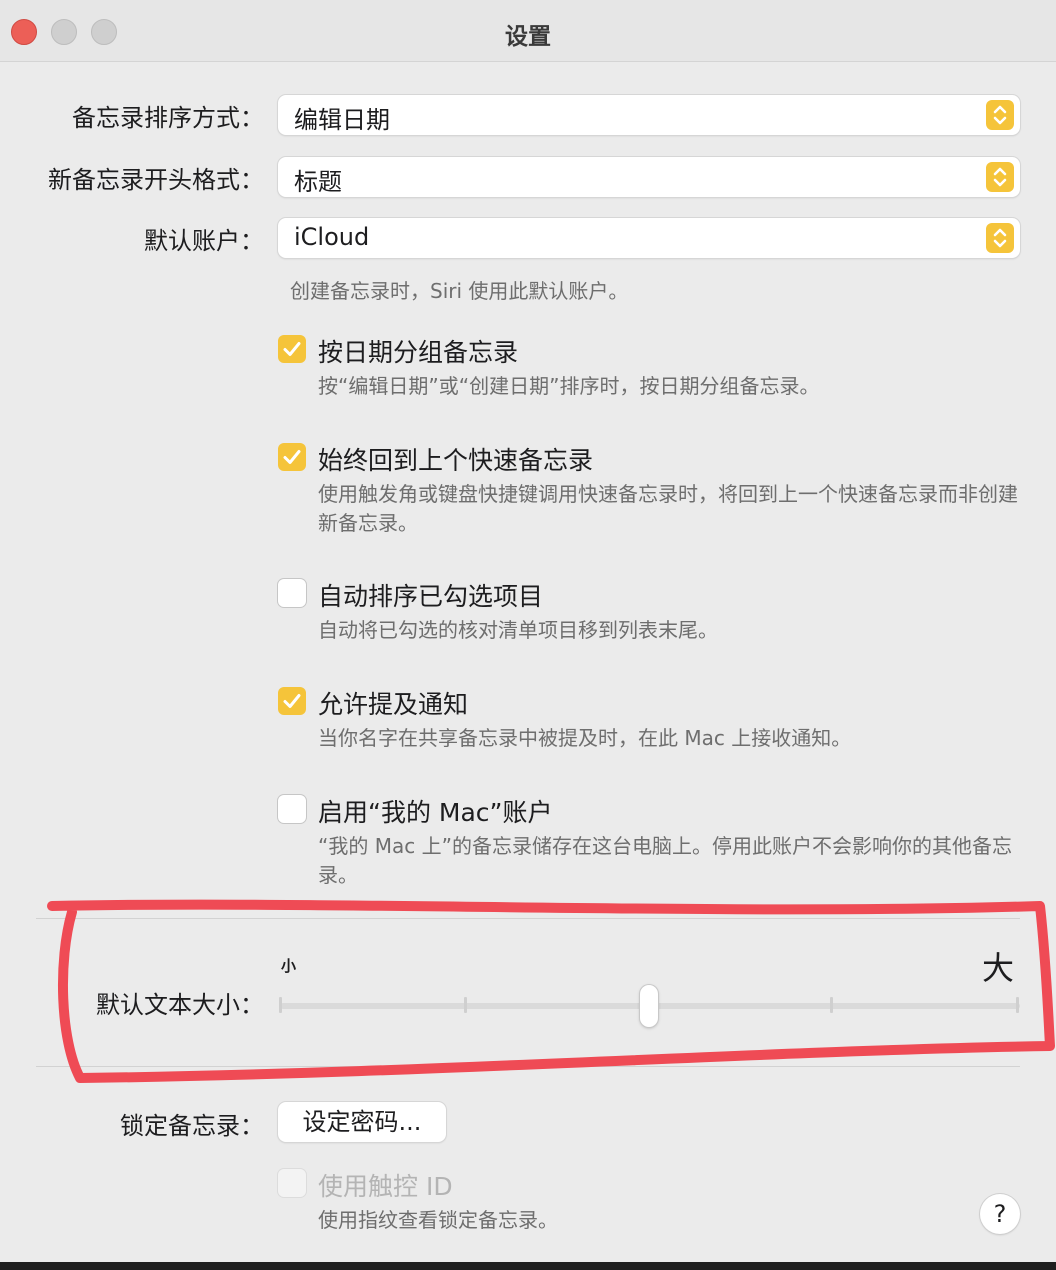  I want to click on desktop-background-strip, so click(528, 1266).